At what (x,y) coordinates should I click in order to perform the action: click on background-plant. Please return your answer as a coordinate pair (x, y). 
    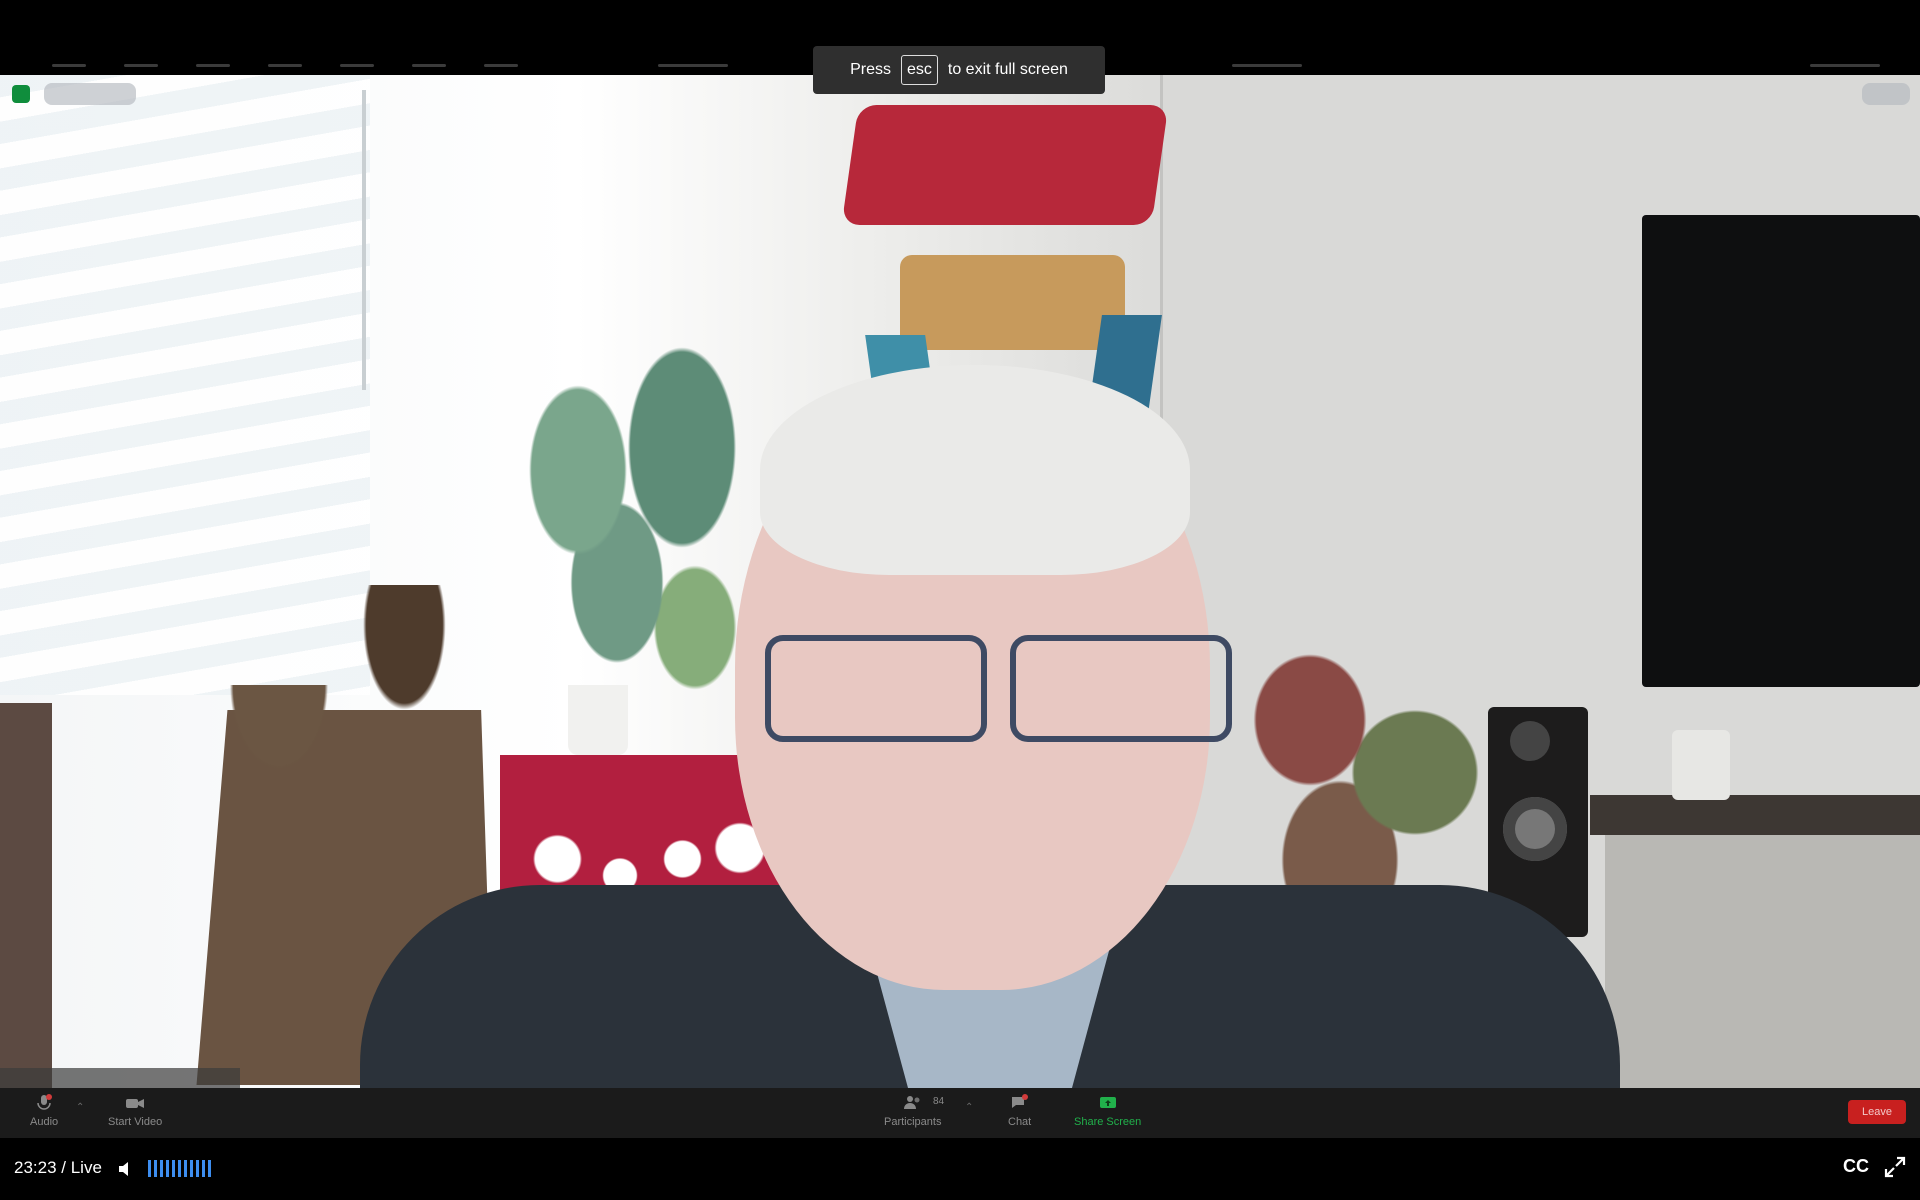
    Looking at the image, I should click on (630, 560).